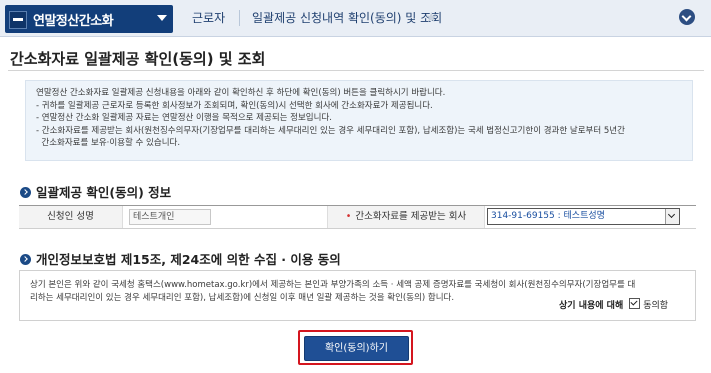 The width and height of the screenshot is (711, 373). I want to click on breadcrumb-current-page: 일괄제공 신청내역 확인(동의) 및 조회, so click(347, 18).